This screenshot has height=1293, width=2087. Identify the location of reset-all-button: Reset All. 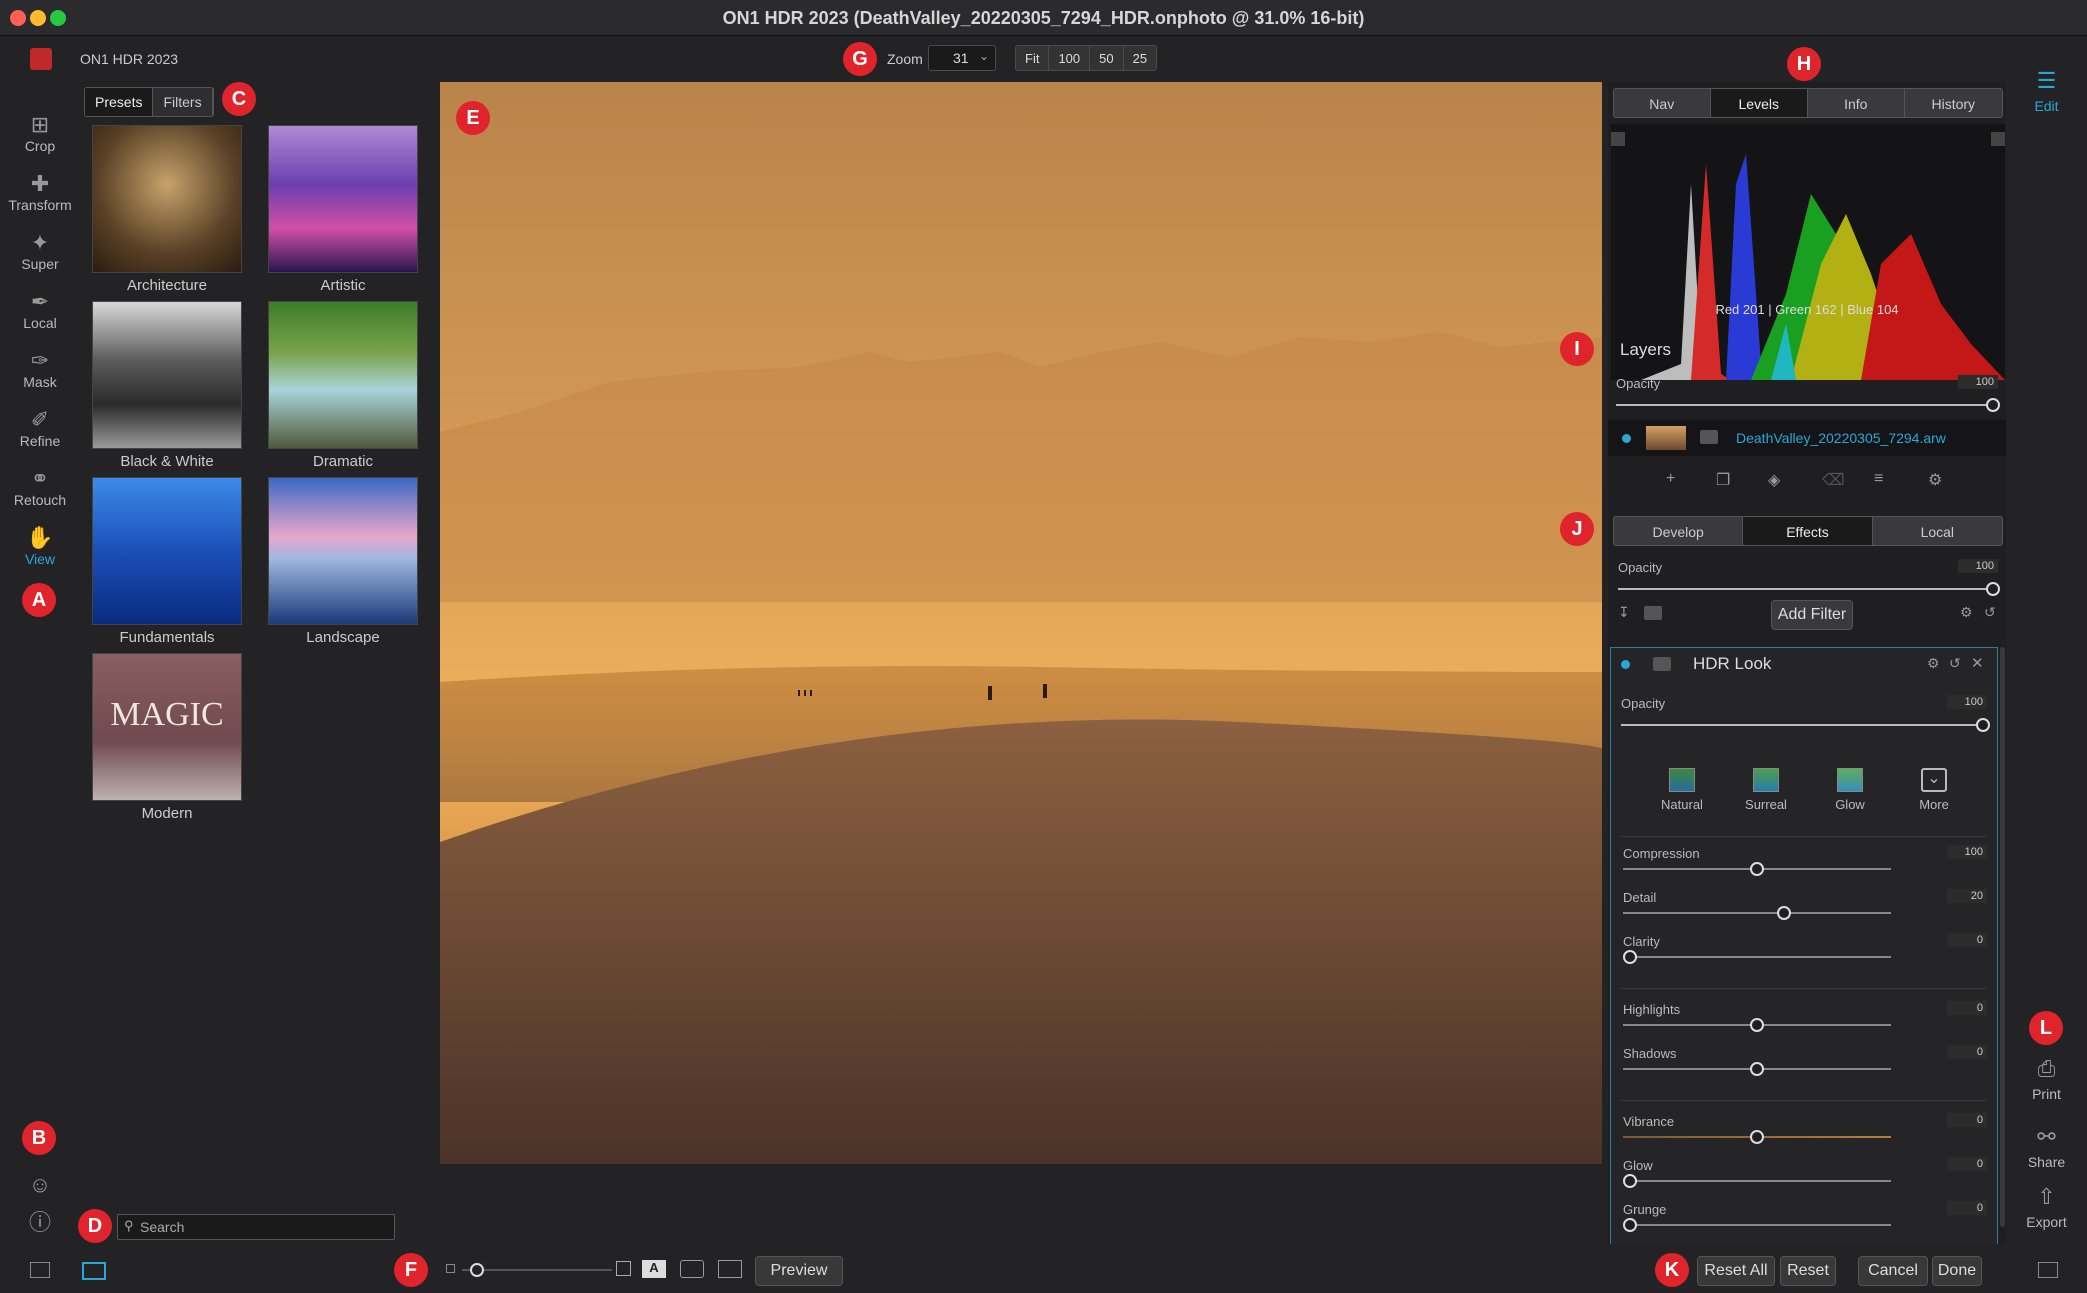
(1736, 1271).